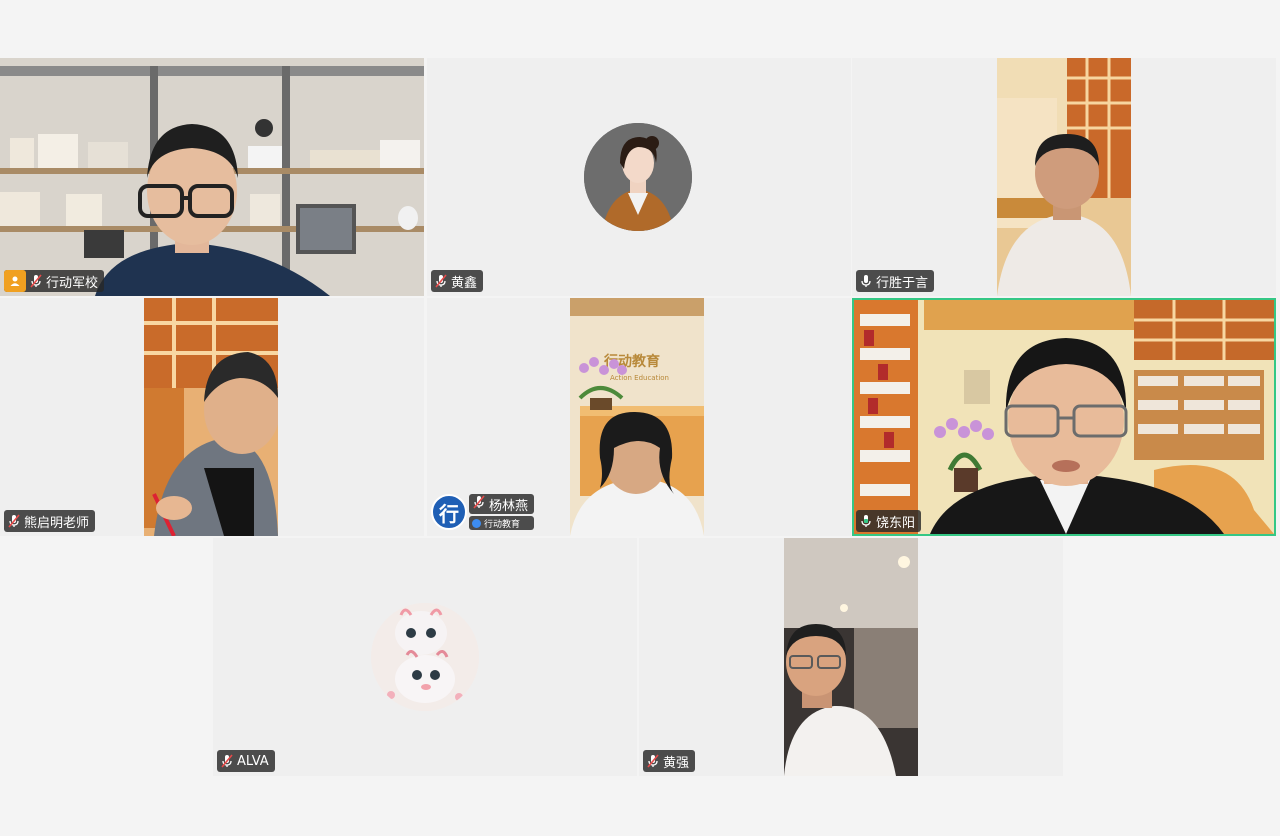 This screenshot has width=1280, height=836. I want to click on participant-name-label: 行 杨林燕 行动教育, so click(483, 512).